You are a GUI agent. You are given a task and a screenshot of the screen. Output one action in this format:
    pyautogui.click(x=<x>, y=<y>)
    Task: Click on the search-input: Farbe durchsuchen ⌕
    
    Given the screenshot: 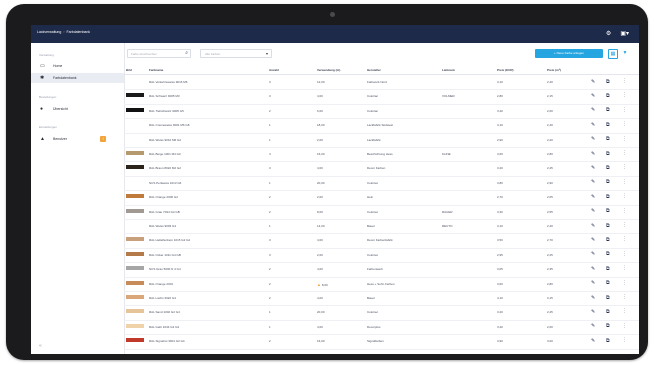 What is the action you would take?
    pyautogui.click(x=159, y=53)
    